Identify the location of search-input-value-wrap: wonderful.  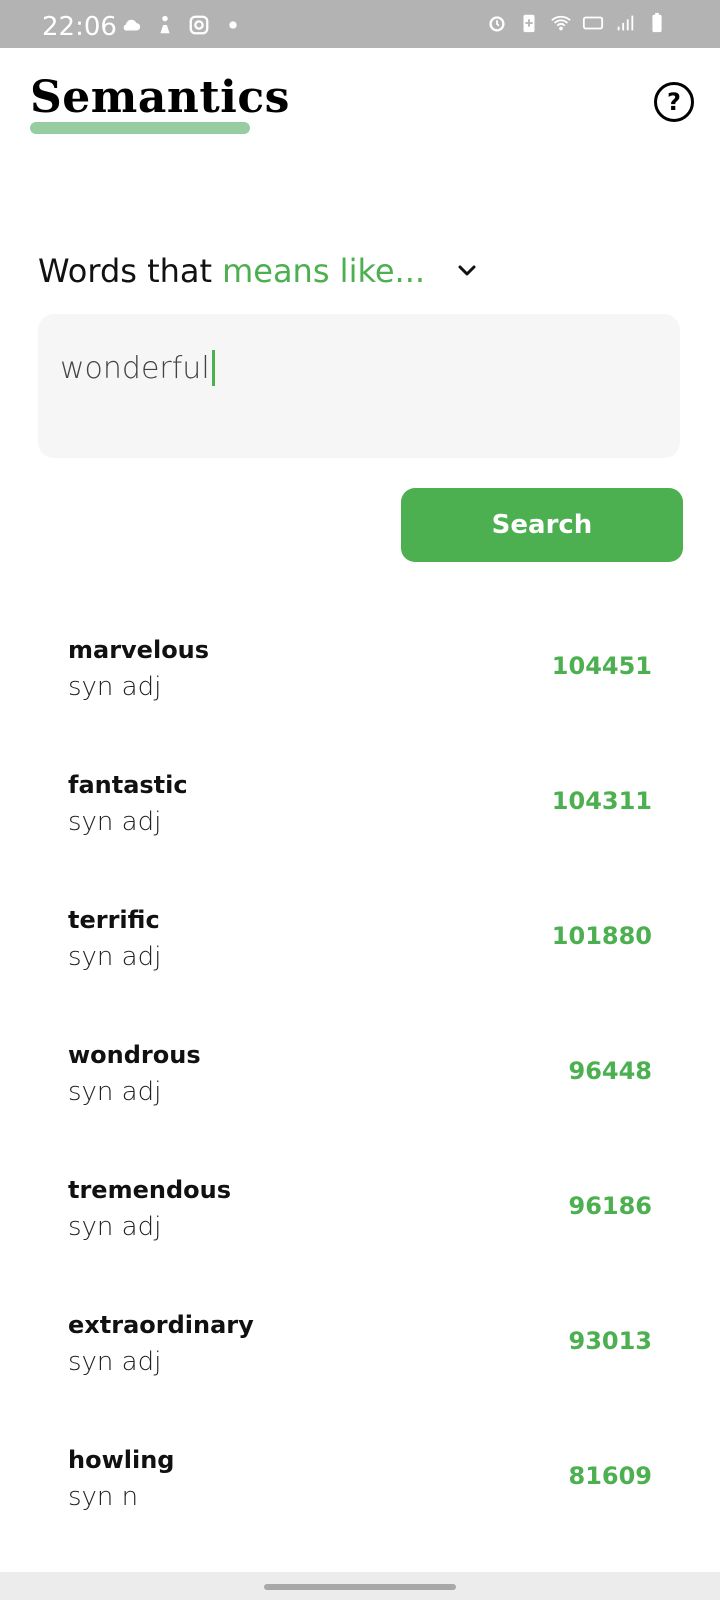
(137, 368).